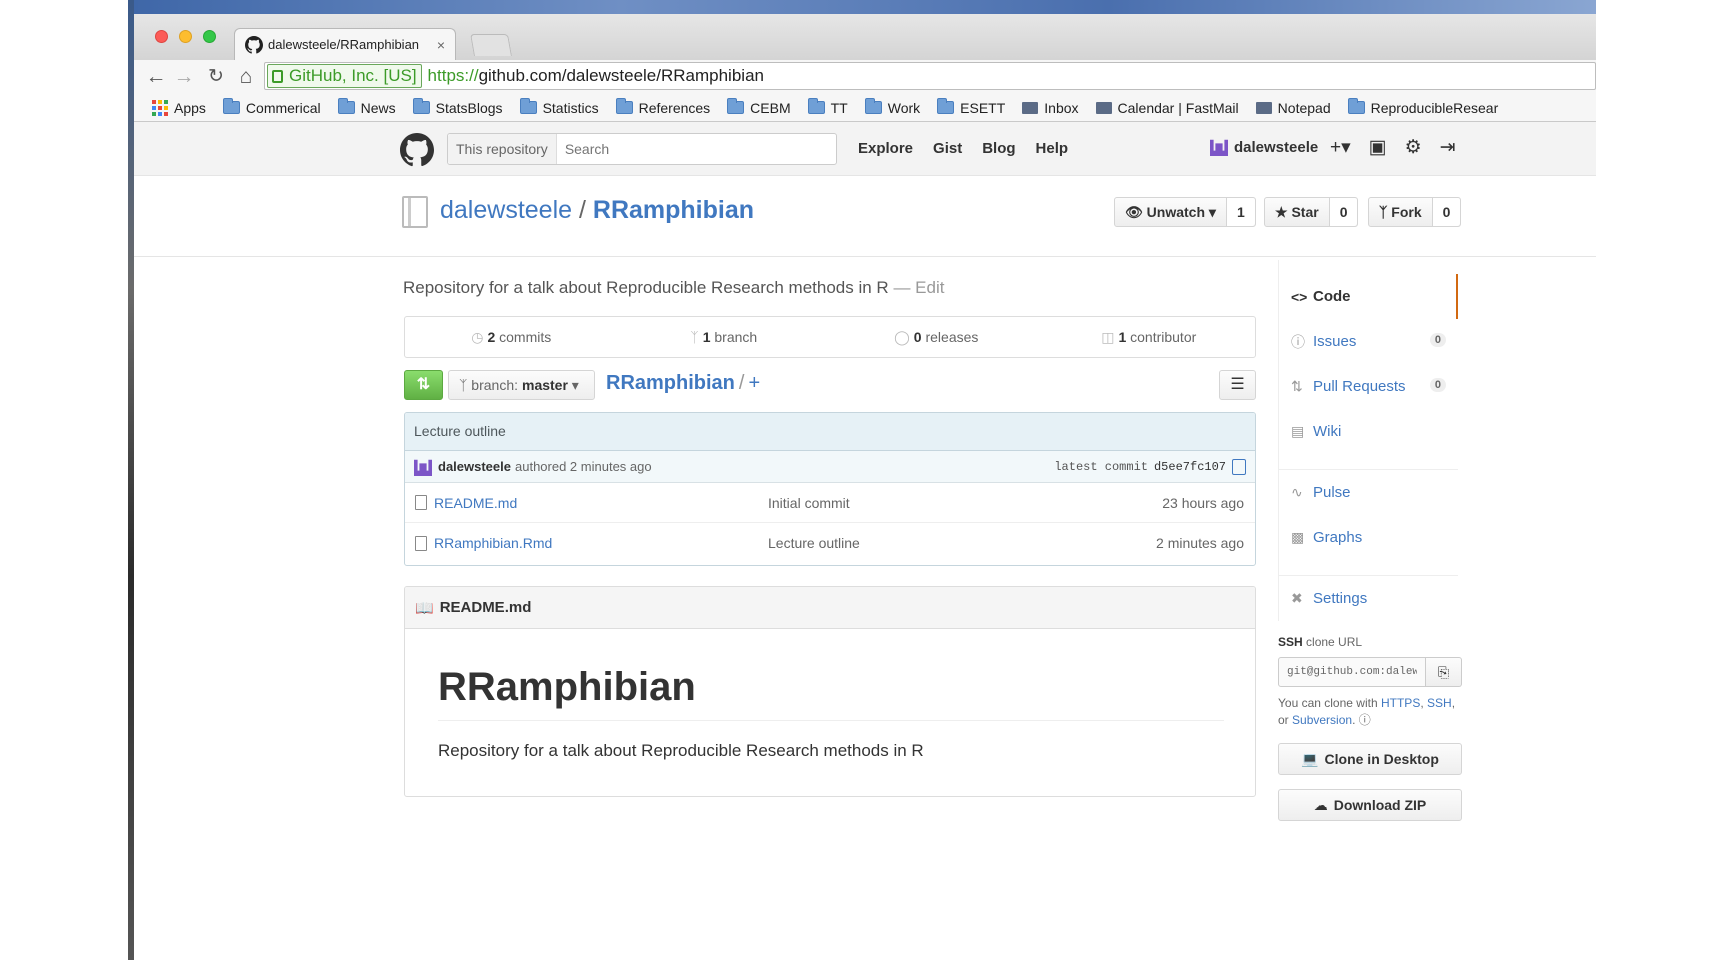 The image size is (1728, 960). Describe the element at coordinates (1380, 805) in the screenshot. I see `download-zip-label: Download ZIP` at that location.